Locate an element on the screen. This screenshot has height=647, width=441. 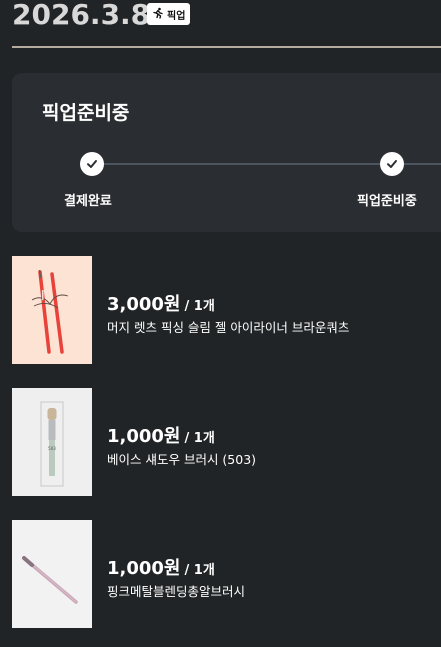
item-price: 3,000원 is located at coordinates (144, 304).